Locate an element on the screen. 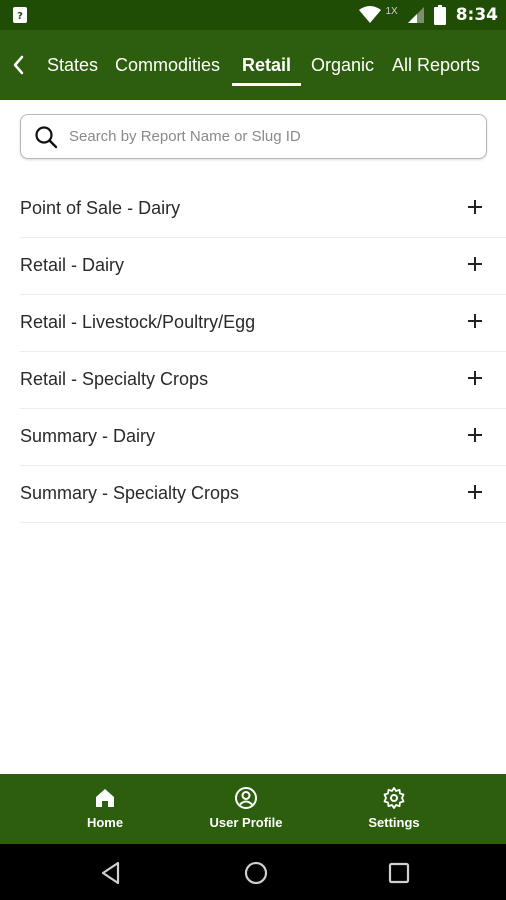 The image size is (506, 900). signal-icon is located at coordinates (415, 15).